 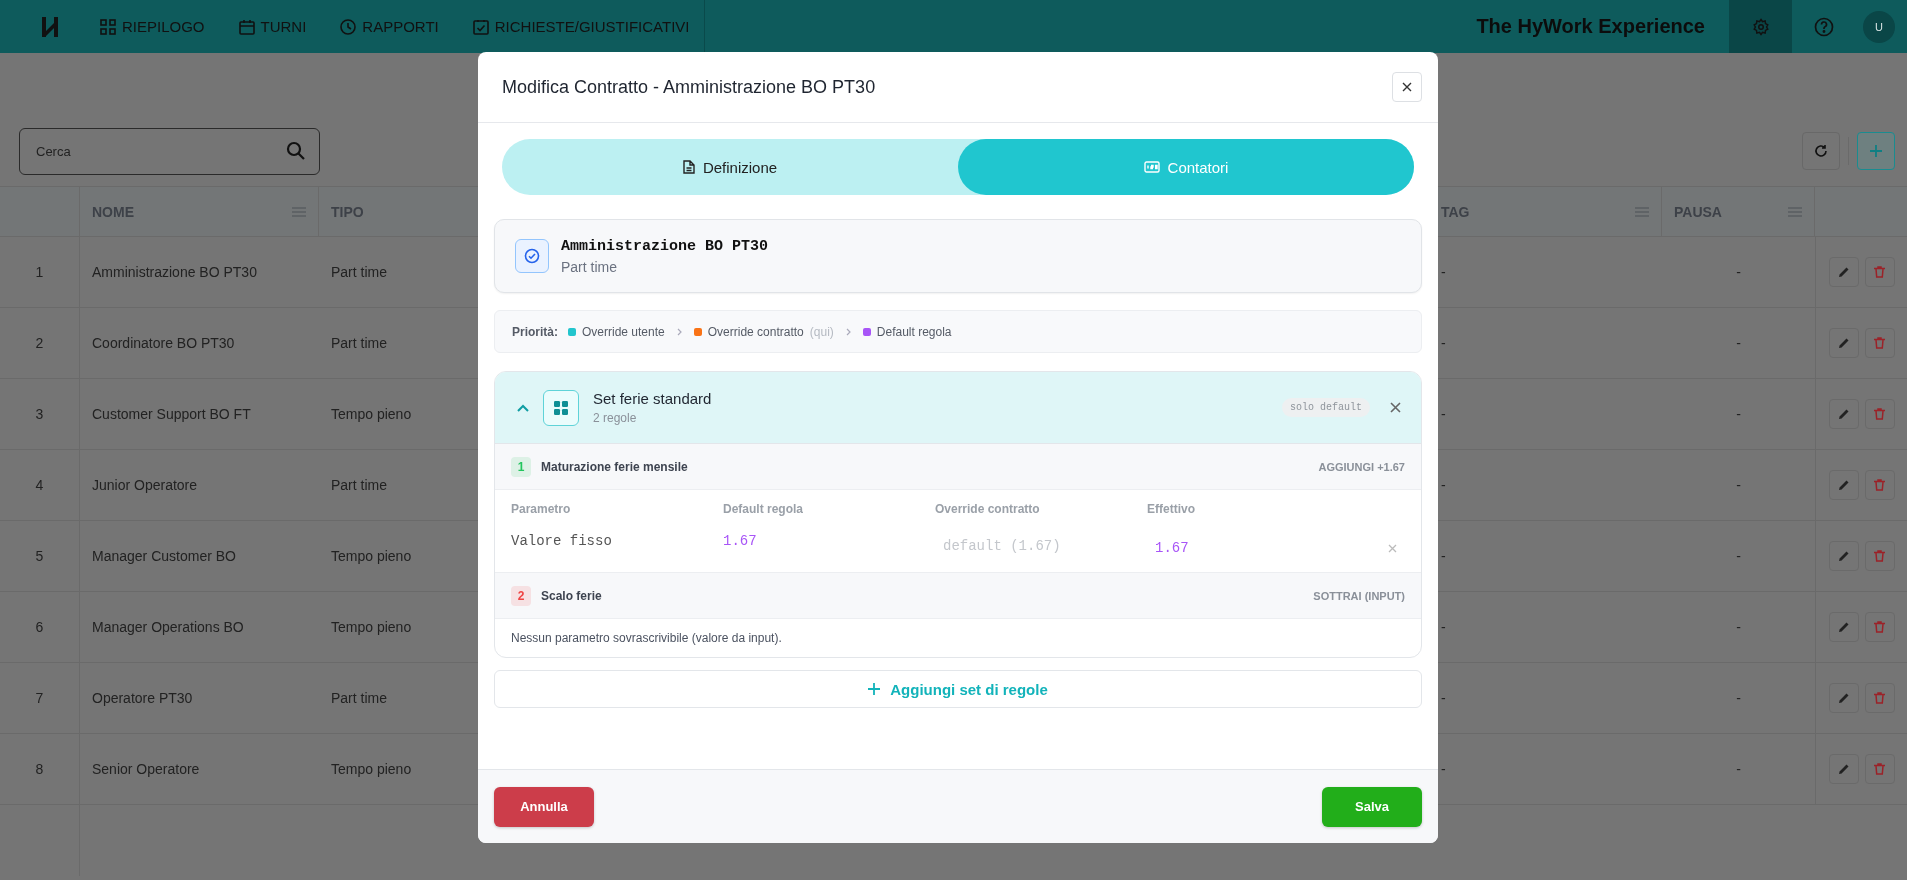 I want to click on table-cell: 1, so click(x=40, y=272).